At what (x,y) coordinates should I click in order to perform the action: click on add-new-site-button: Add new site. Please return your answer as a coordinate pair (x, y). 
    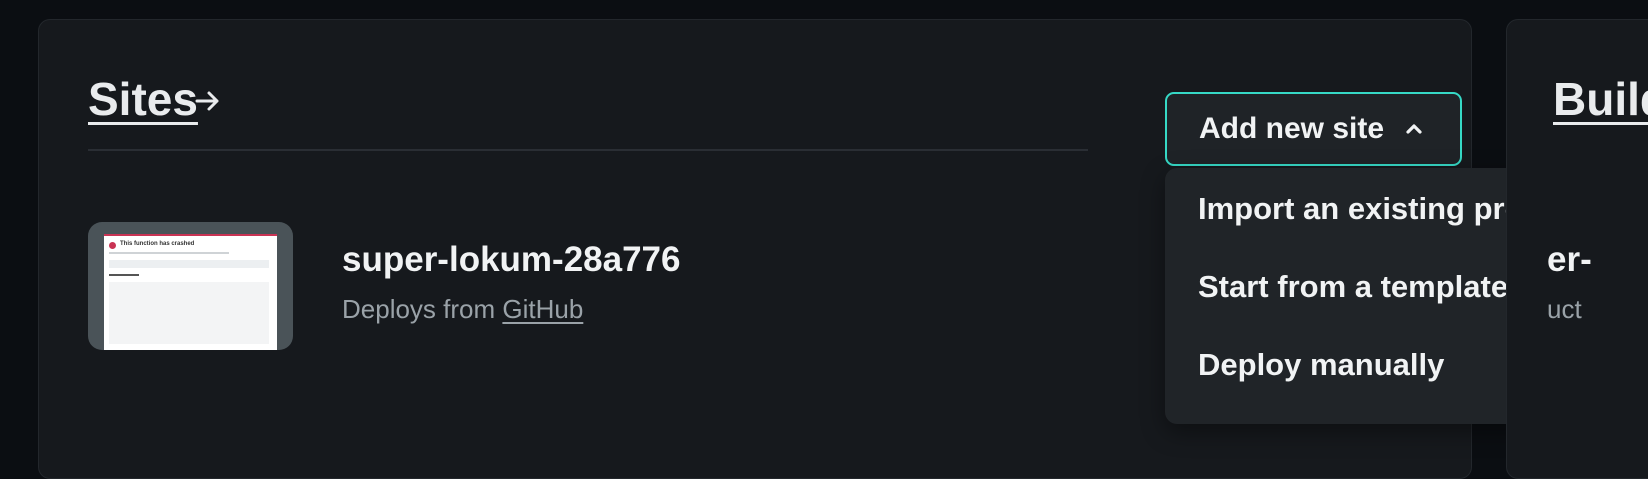
    Looking at the image, I should click on (1313, 129).